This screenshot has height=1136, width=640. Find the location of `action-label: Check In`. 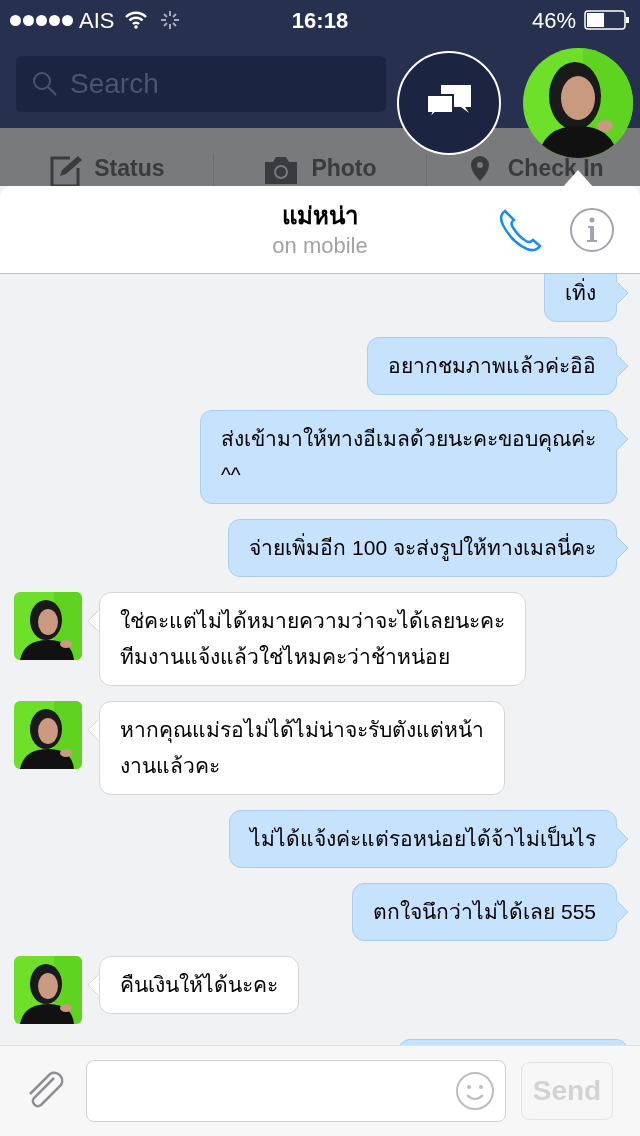

action-label: Check In is located at coordinates (555, 168).